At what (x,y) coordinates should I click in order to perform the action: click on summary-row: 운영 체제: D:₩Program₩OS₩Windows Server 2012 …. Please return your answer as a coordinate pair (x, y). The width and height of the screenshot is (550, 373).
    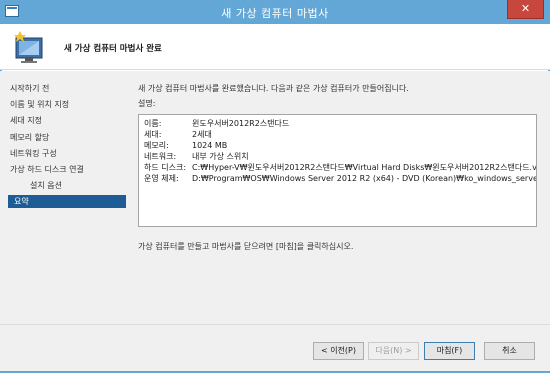
    Looking at the image, I should click on (340, 178).